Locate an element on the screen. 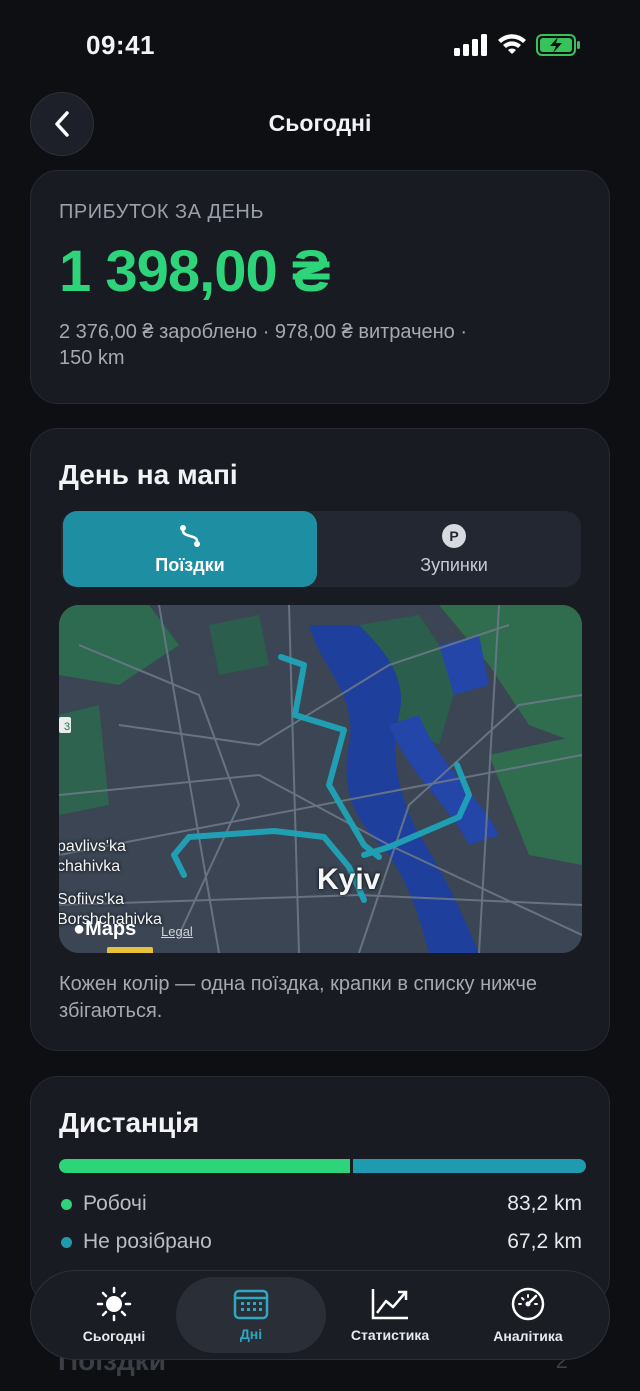 Image resolution: width=640 pixels, height=1391 pixels. tab-days: Дні is located at coordinates (251, 1315).